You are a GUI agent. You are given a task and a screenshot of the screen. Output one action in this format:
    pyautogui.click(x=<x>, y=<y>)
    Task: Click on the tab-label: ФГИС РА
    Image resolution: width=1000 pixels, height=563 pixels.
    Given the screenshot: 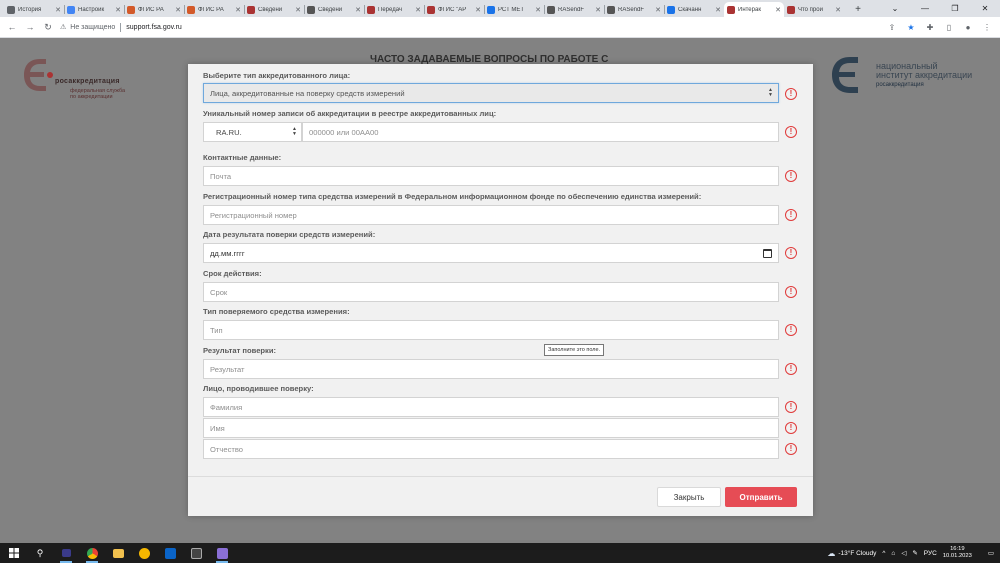 What is the action you would take?
    pyautogui.click(x=211, y=9)
    